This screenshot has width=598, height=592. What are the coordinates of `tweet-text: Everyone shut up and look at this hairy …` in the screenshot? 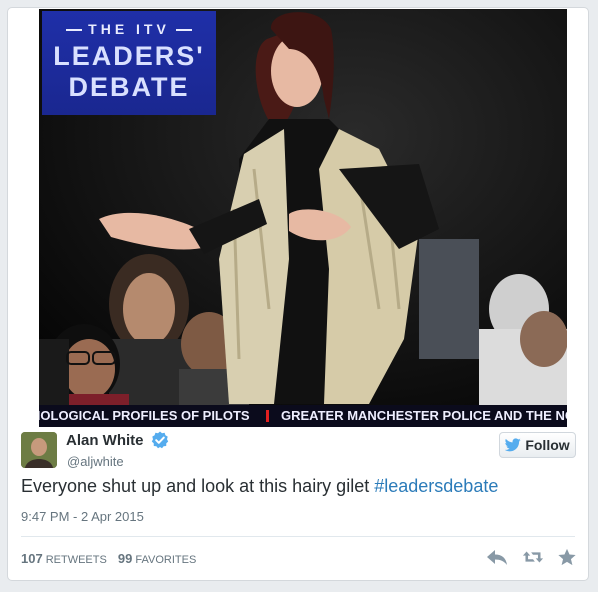 It's located at (259, 486).